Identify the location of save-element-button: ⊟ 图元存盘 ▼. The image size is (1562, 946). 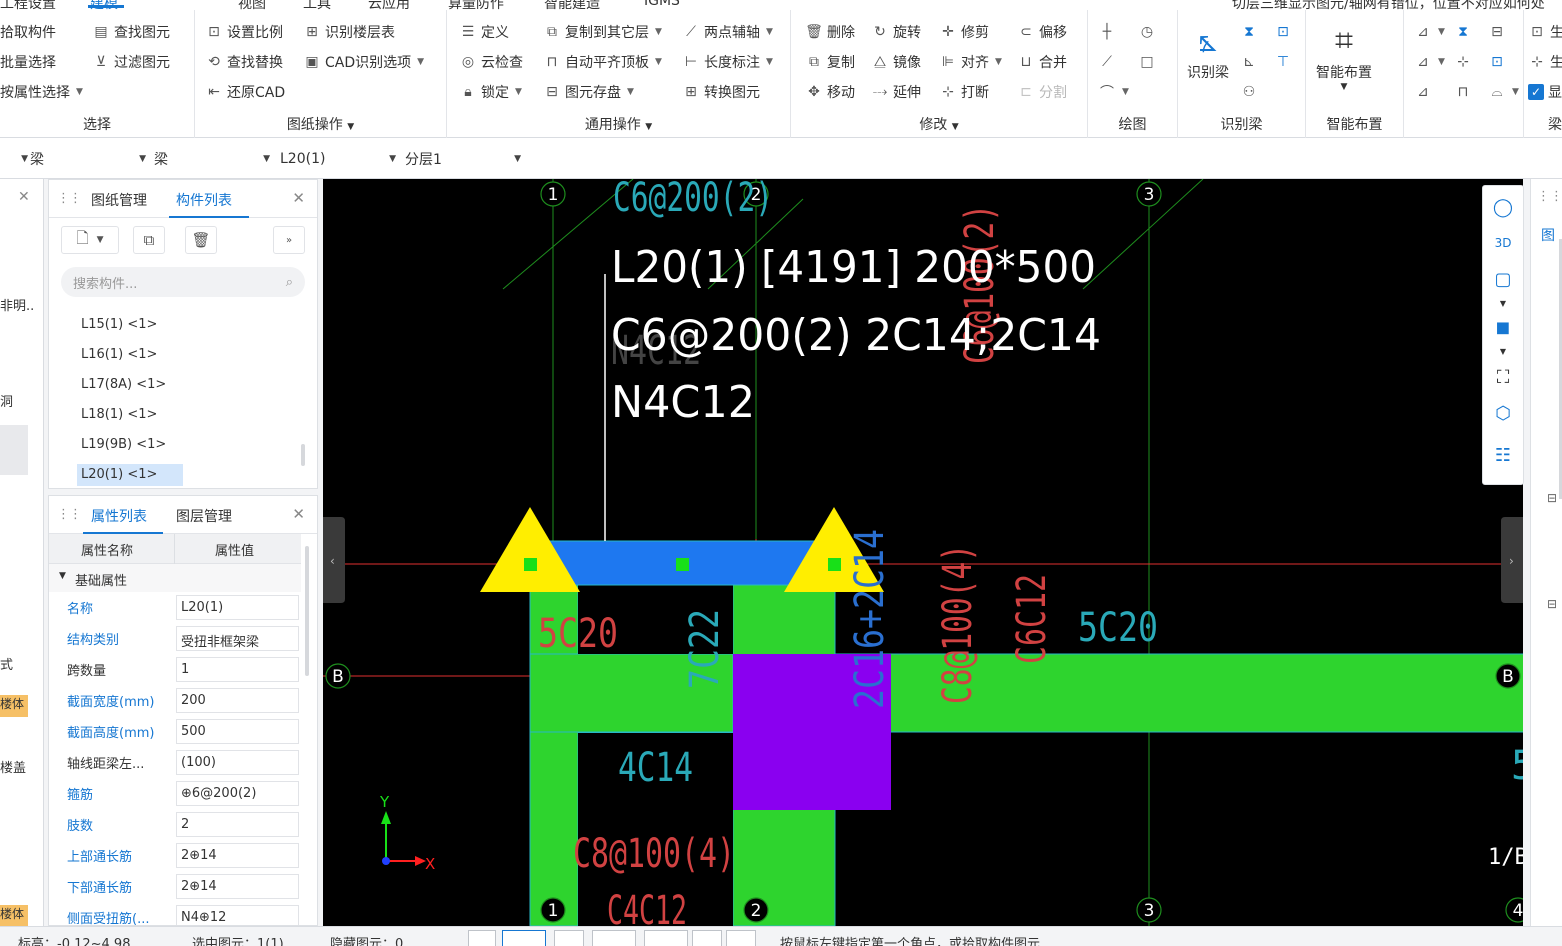
(588, 92).